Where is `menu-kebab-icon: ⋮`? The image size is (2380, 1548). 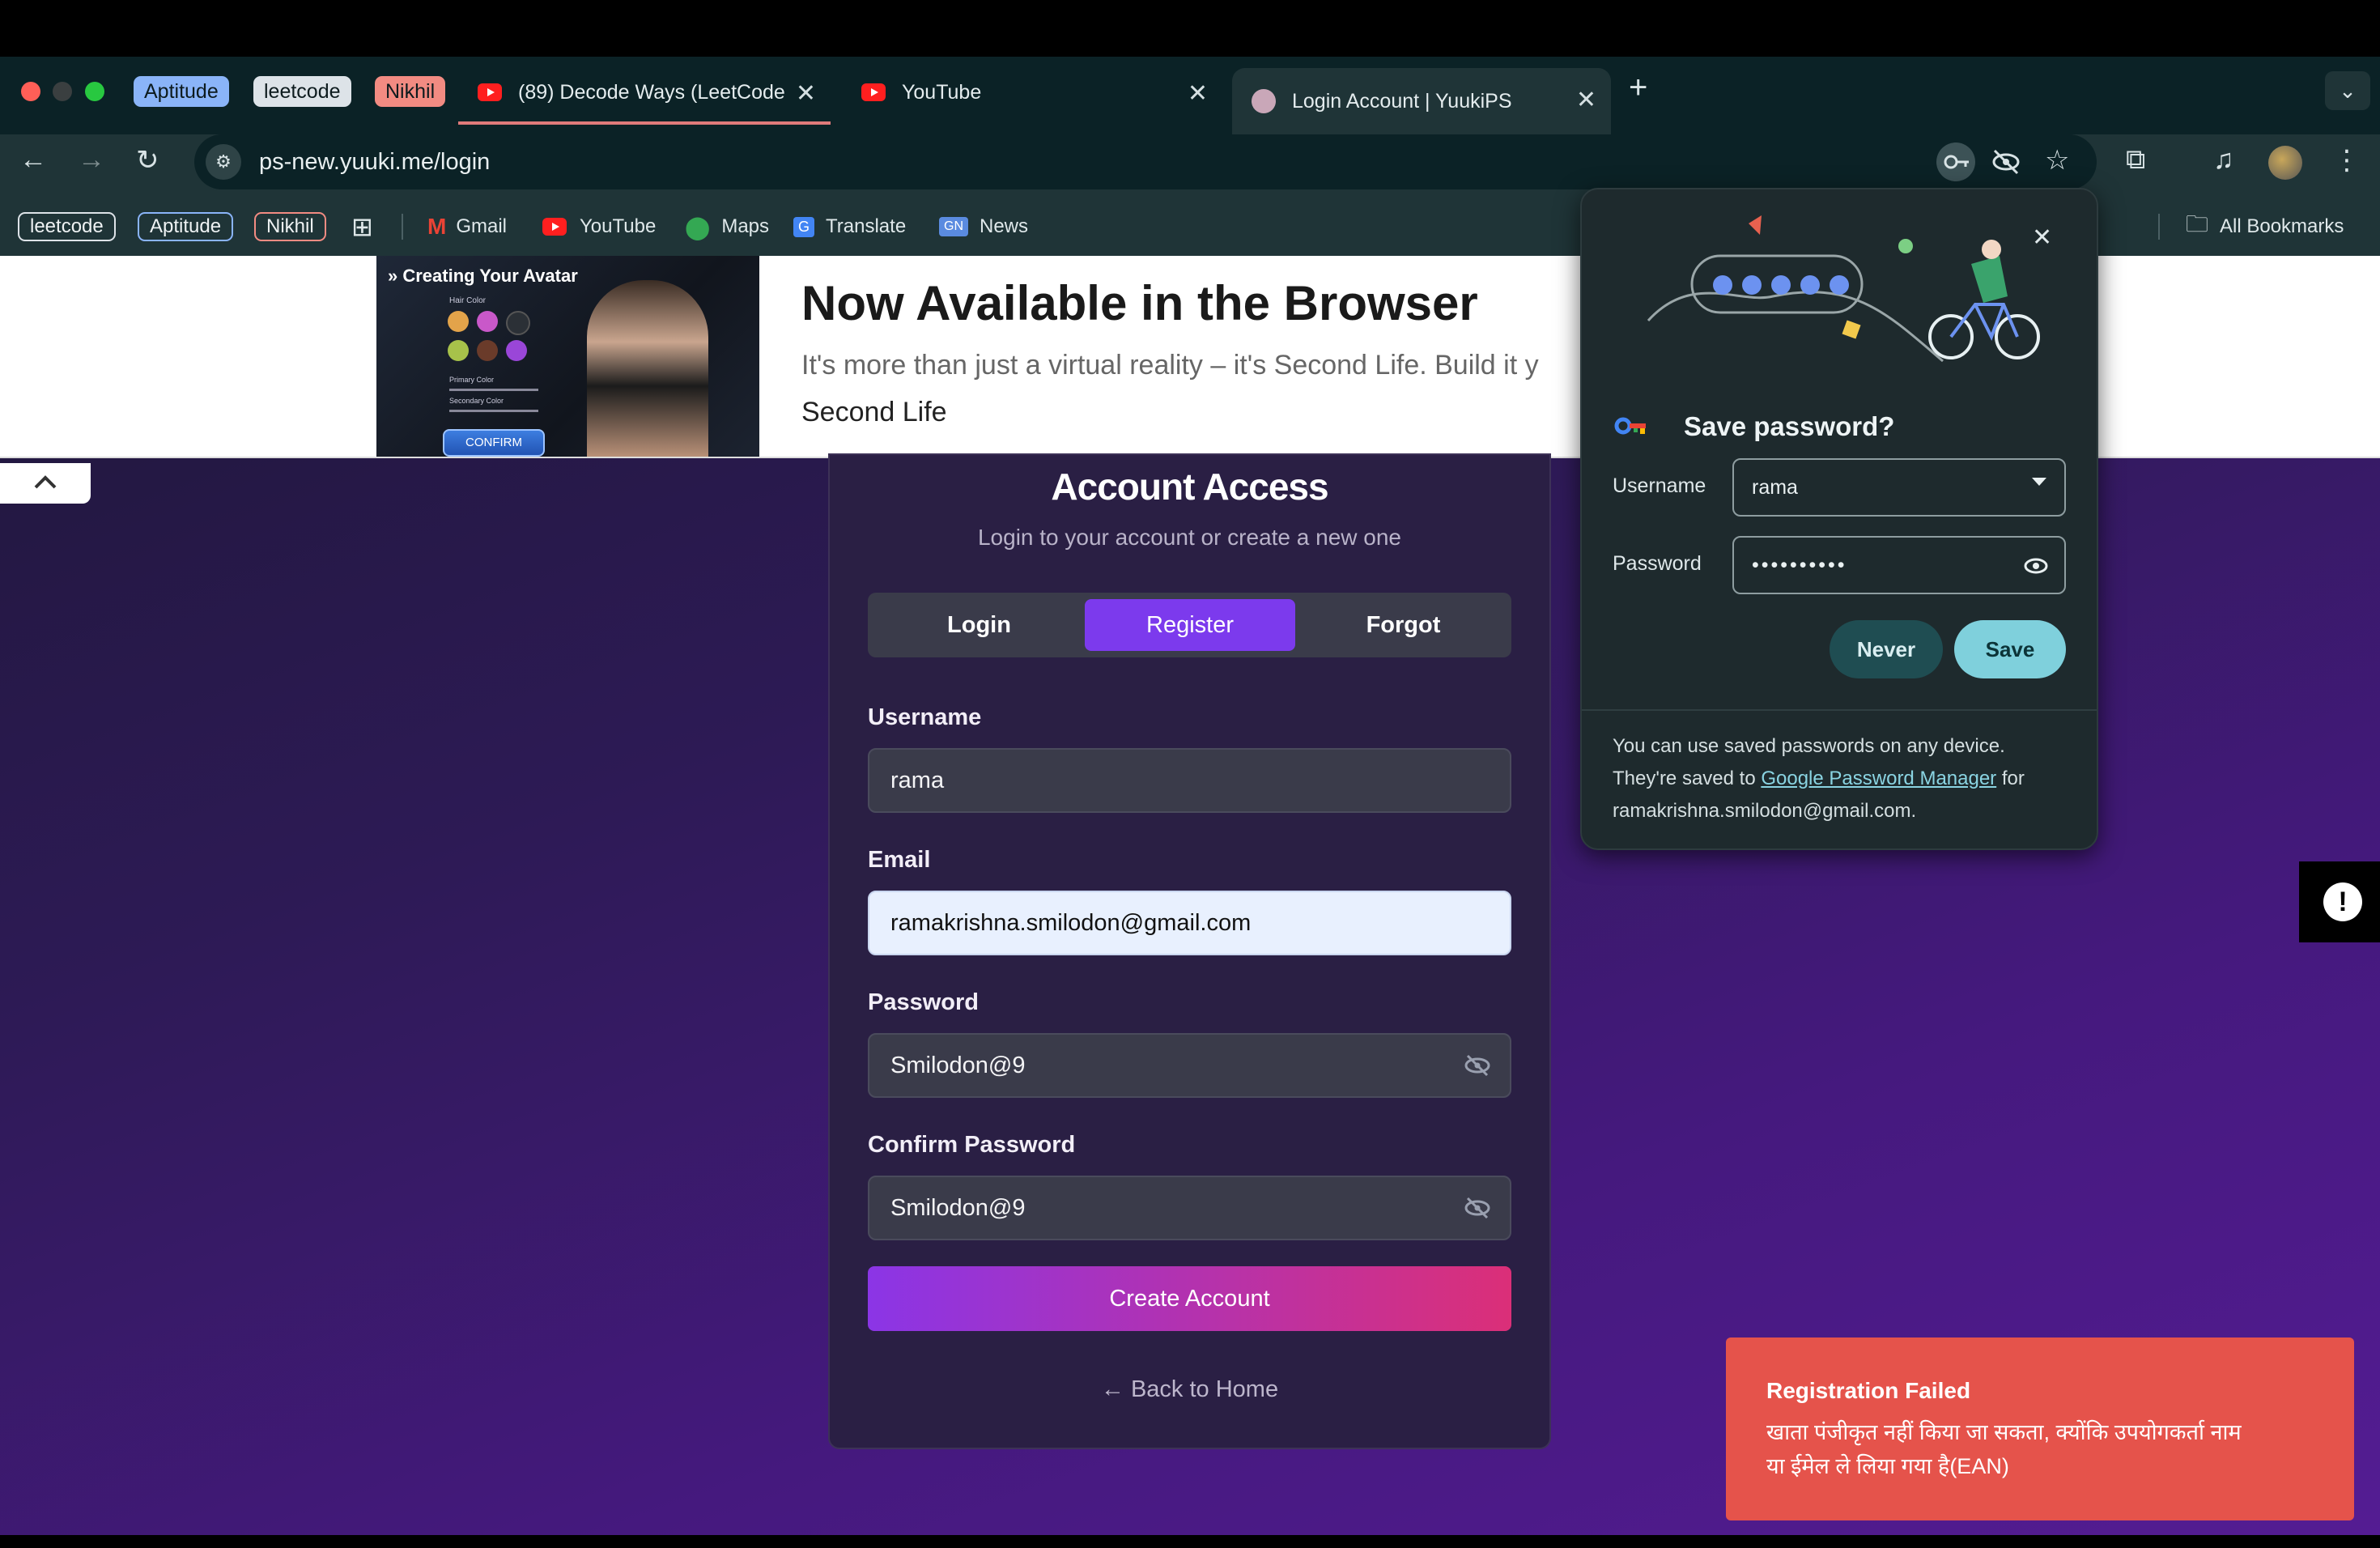 menu-kebab-icon: ⋮ is located at coordinates (2347, 160).